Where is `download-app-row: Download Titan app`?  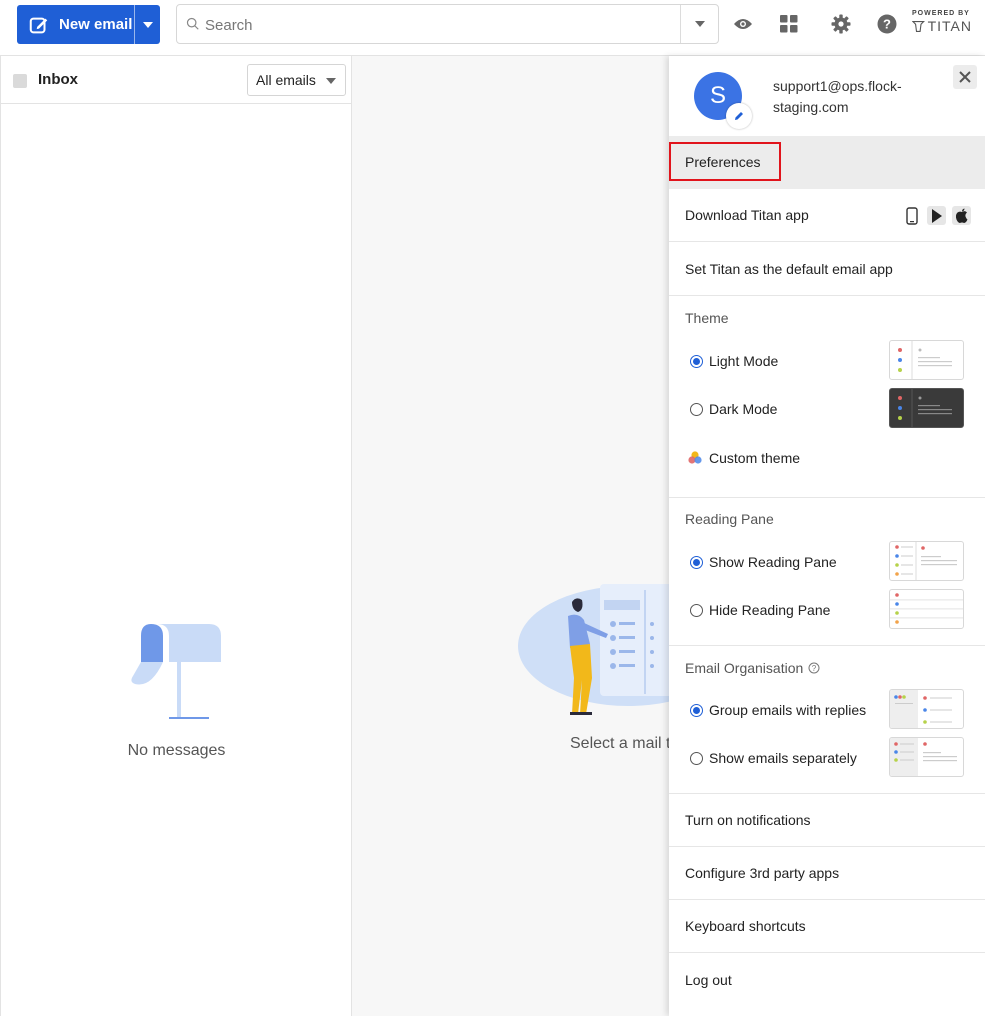 download-app-row: Download Titan app is located at coordinates (827, 215).